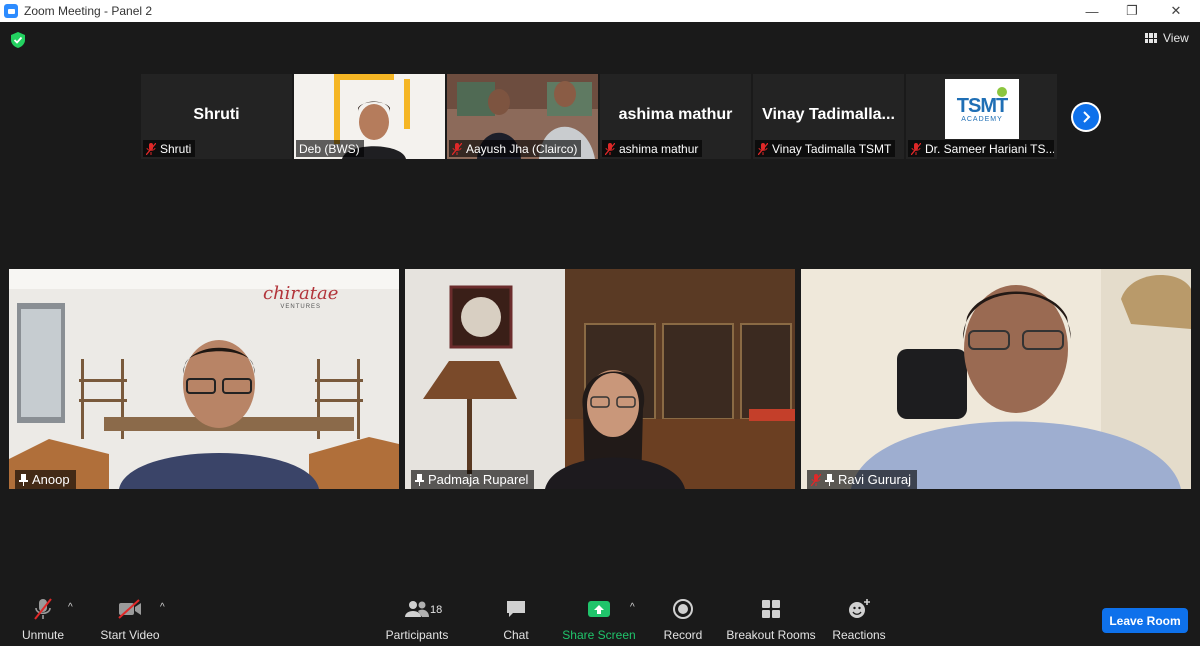  What do you see at coordinates (1151, 38) in the screenshot?
I see `grid-view-icon` at bounding box center [1151, 38].